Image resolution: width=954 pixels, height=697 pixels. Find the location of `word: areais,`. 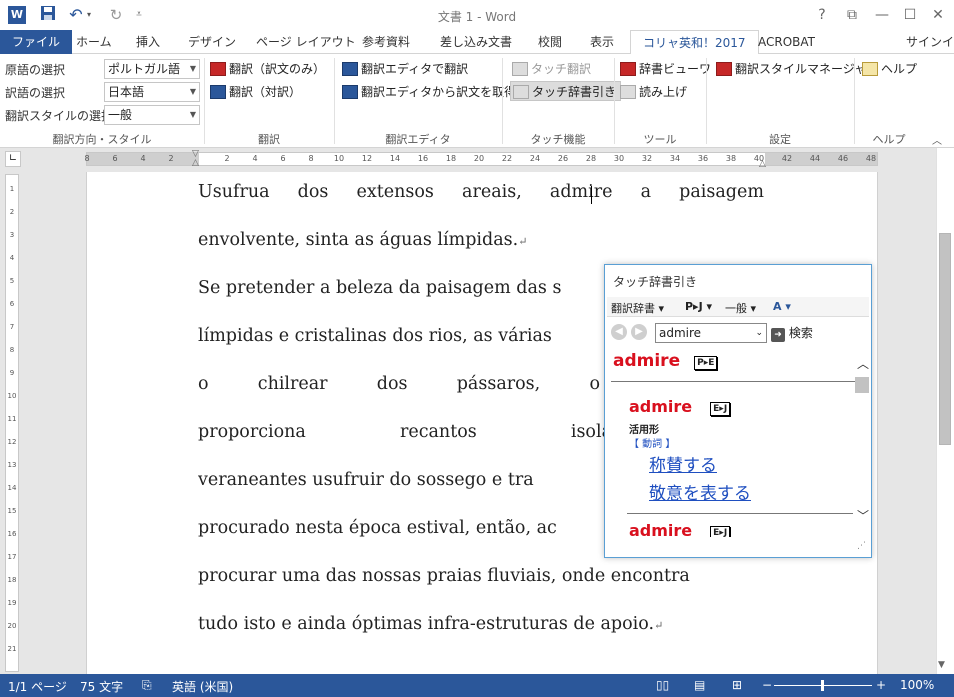

word: areais, is located at coordinates (492, 192).